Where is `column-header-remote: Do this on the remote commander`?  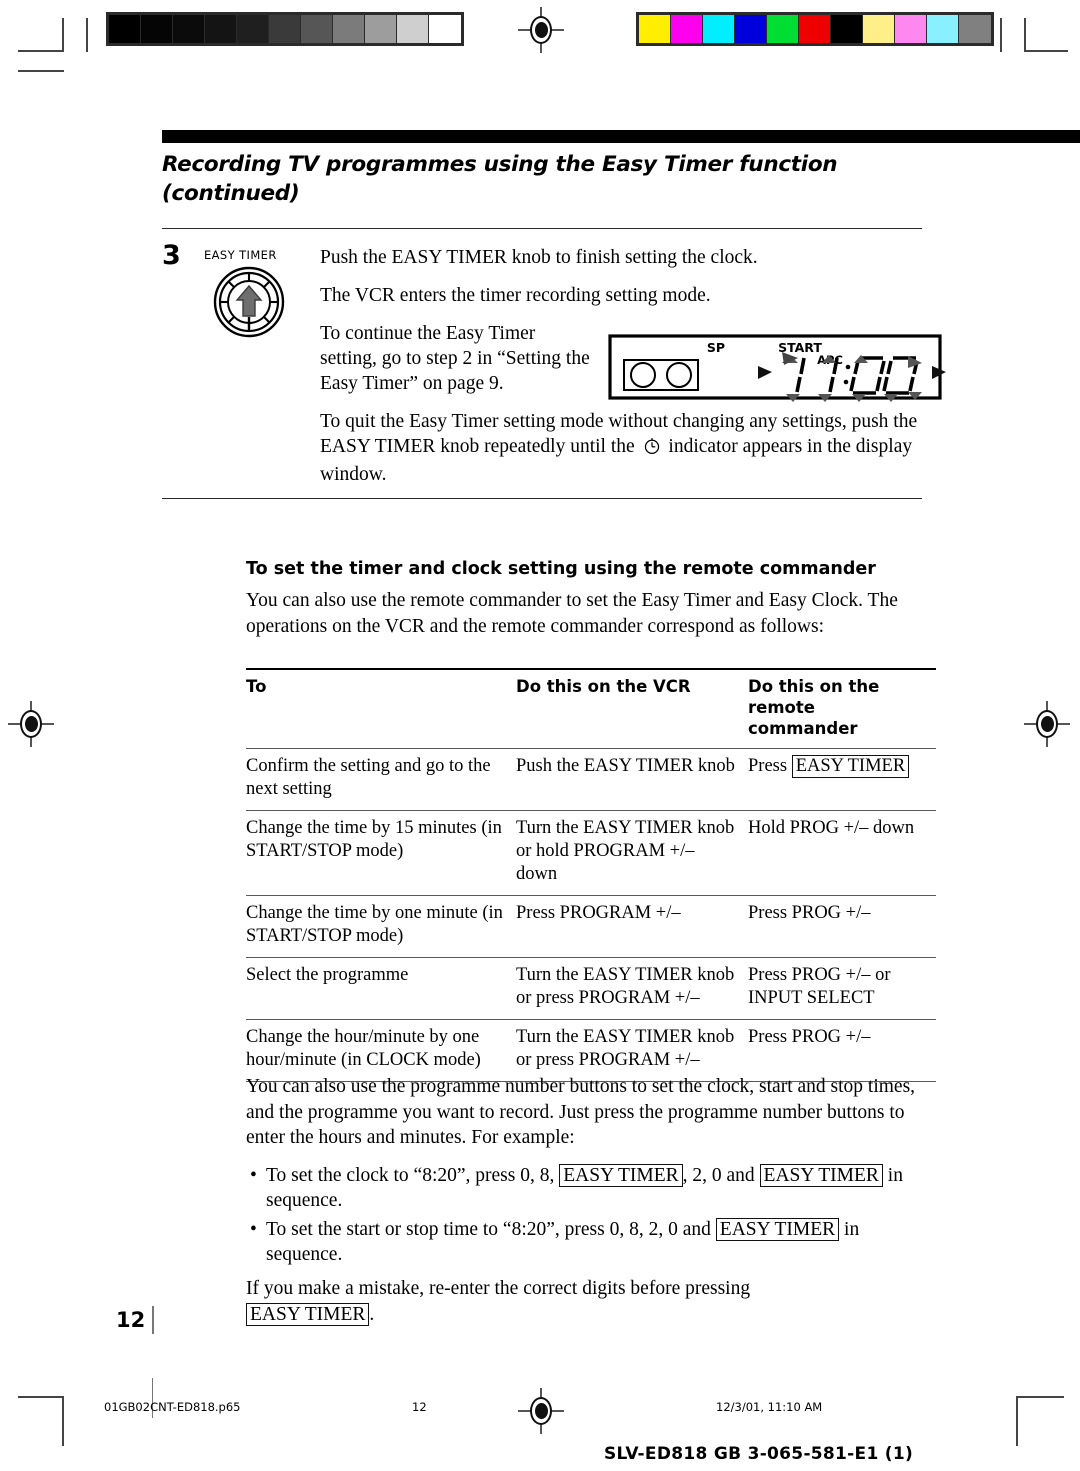
column-header-remote: Do this on the remote commander is located at coordinates (814, 707).